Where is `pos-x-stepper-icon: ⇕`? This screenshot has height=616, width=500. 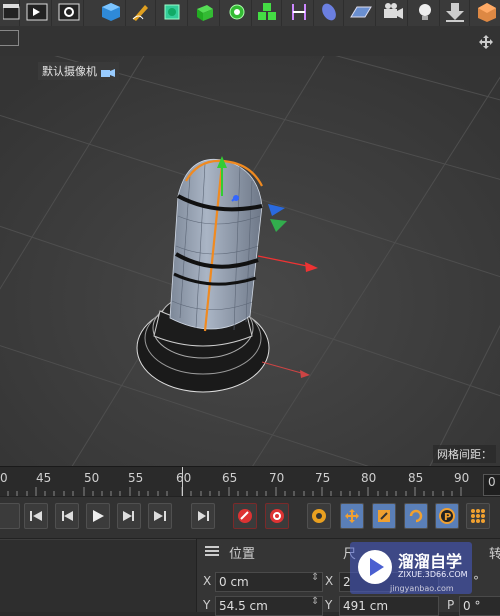
pos-x-stepper-icon: ⇕ is located at coordinates (315, 577).